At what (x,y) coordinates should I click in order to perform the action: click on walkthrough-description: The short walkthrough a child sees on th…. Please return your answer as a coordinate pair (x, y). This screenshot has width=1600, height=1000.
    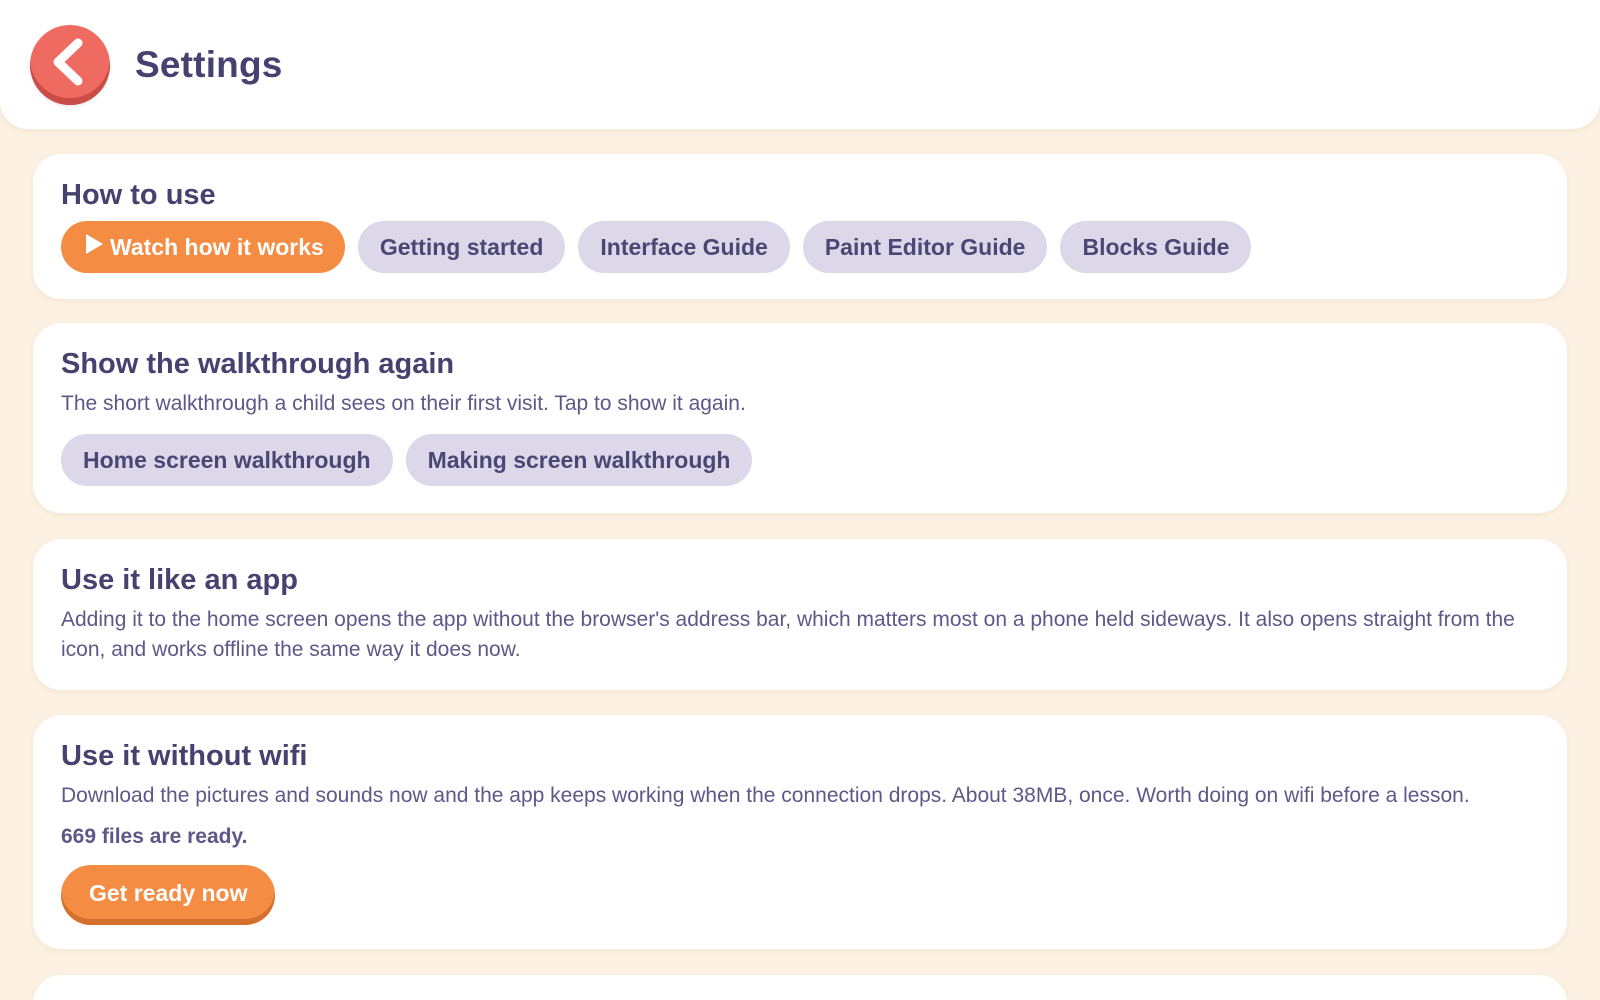
    Looking at the image, I should click on (403, 403).